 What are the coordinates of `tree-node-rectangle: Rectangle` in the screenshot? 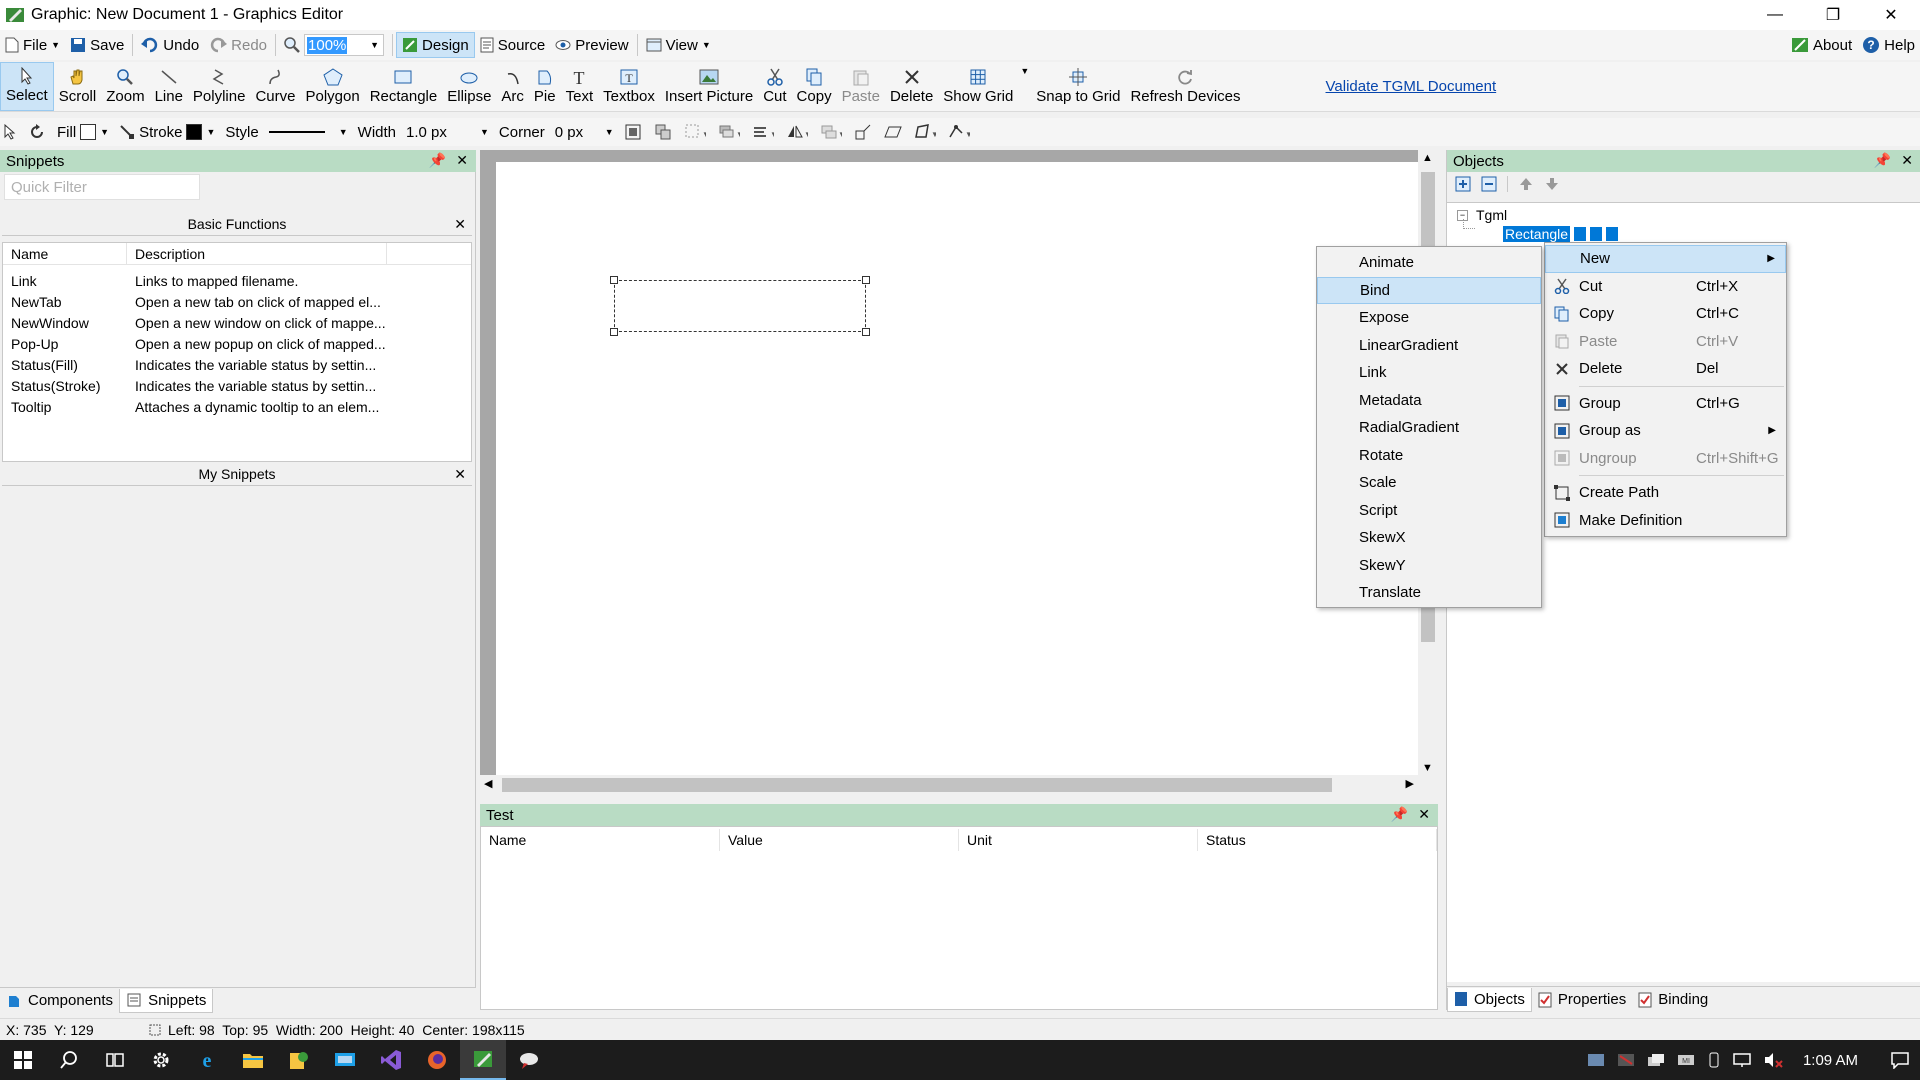 It's located at (1561, 234).